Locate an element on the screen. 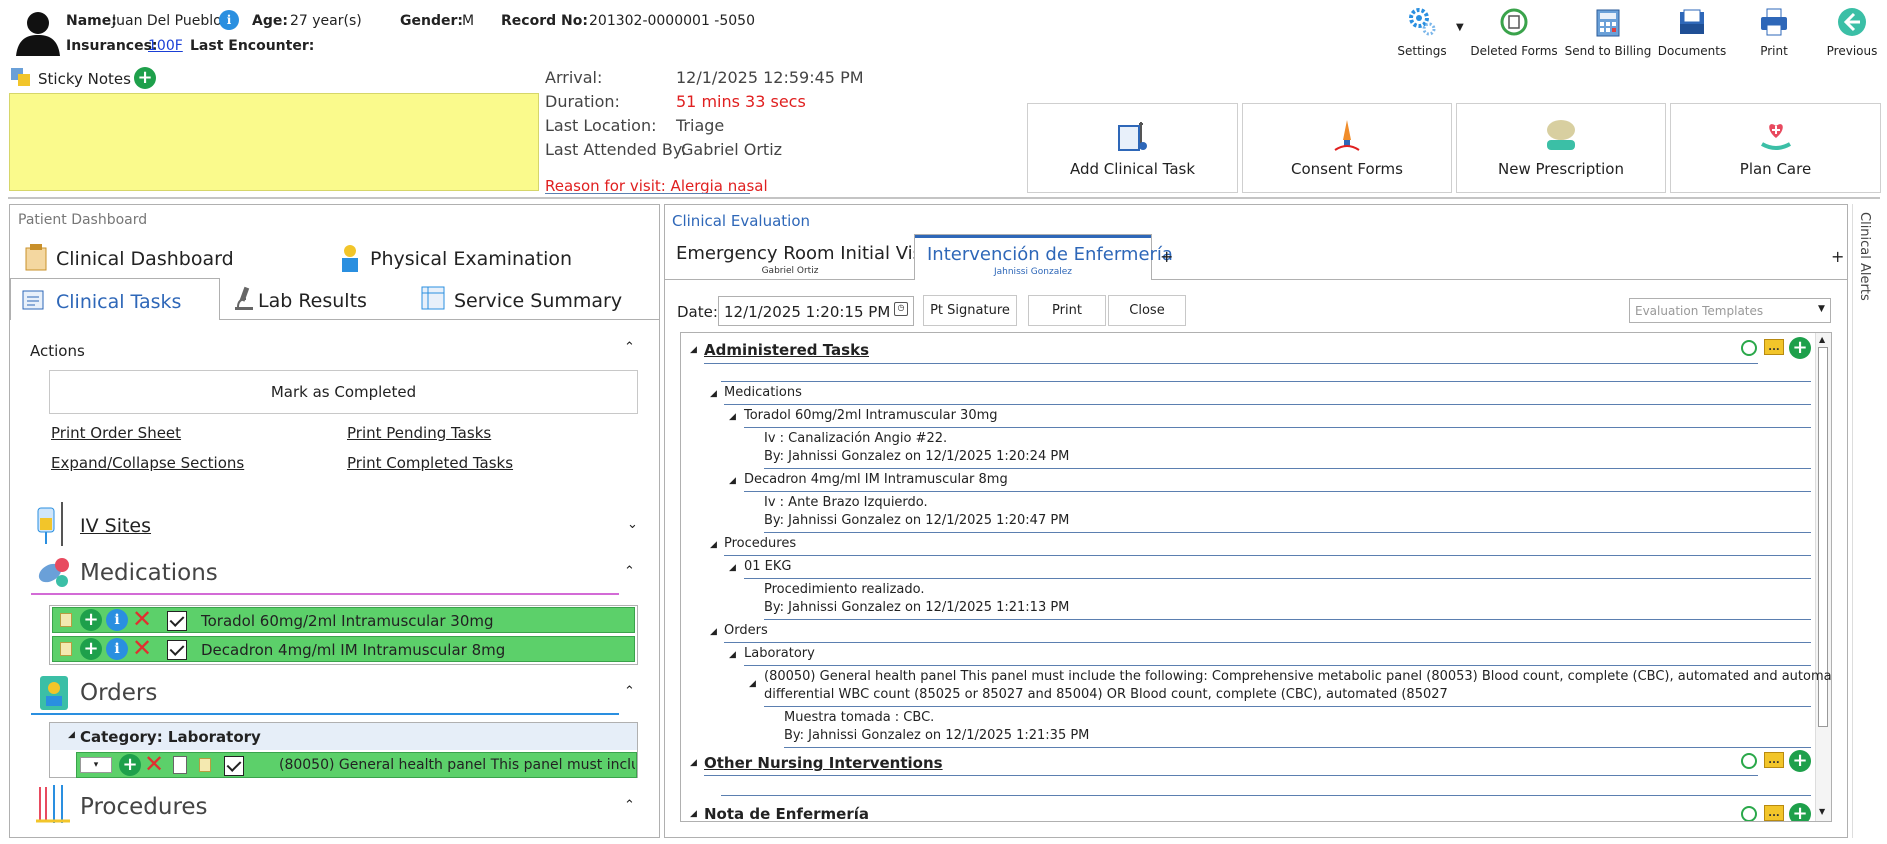  add-tab-right-button: + is located at coordinates (1837, 256).